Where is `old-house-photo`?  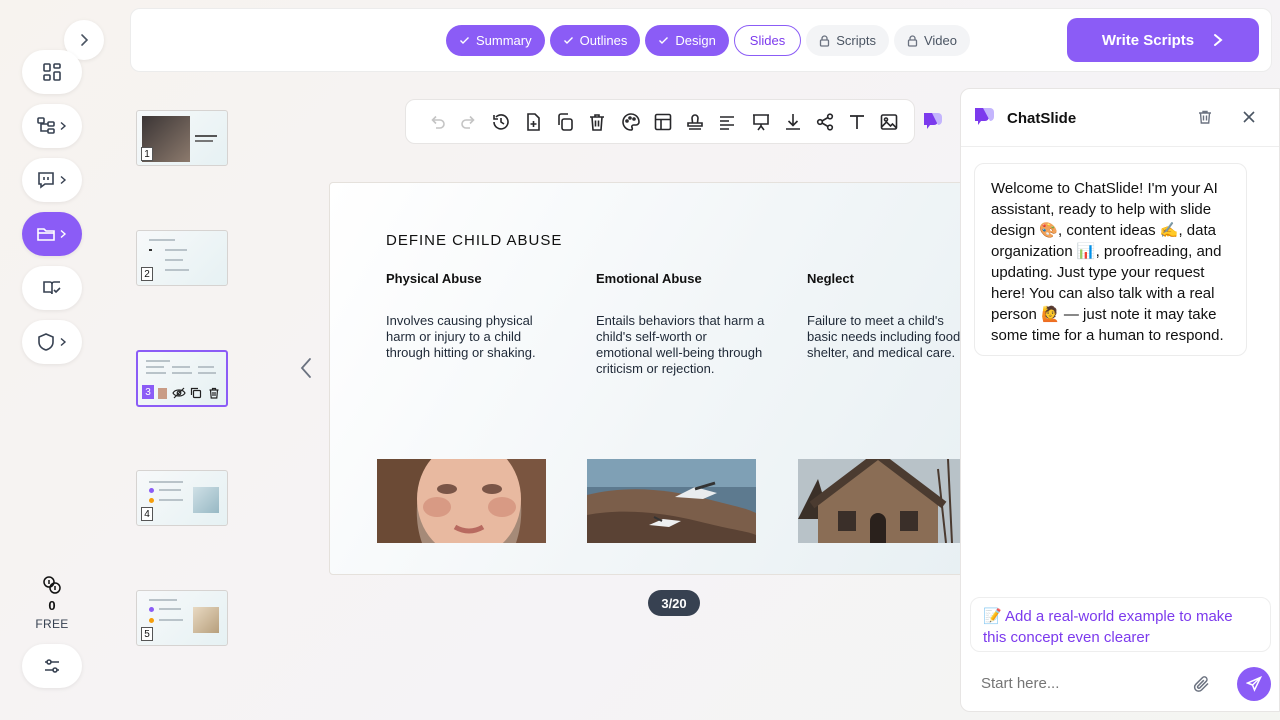 old-house-photo is located at coordinates (882, 501).